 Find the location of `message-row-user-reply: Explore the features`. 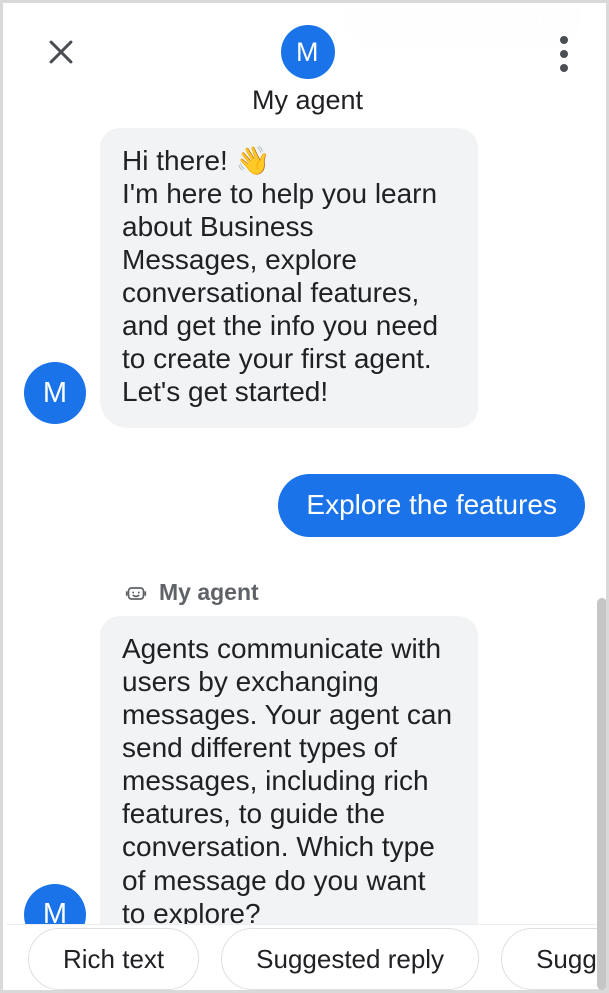

message-row-user-reply: Explore the features is located at coordinates (306, 506).